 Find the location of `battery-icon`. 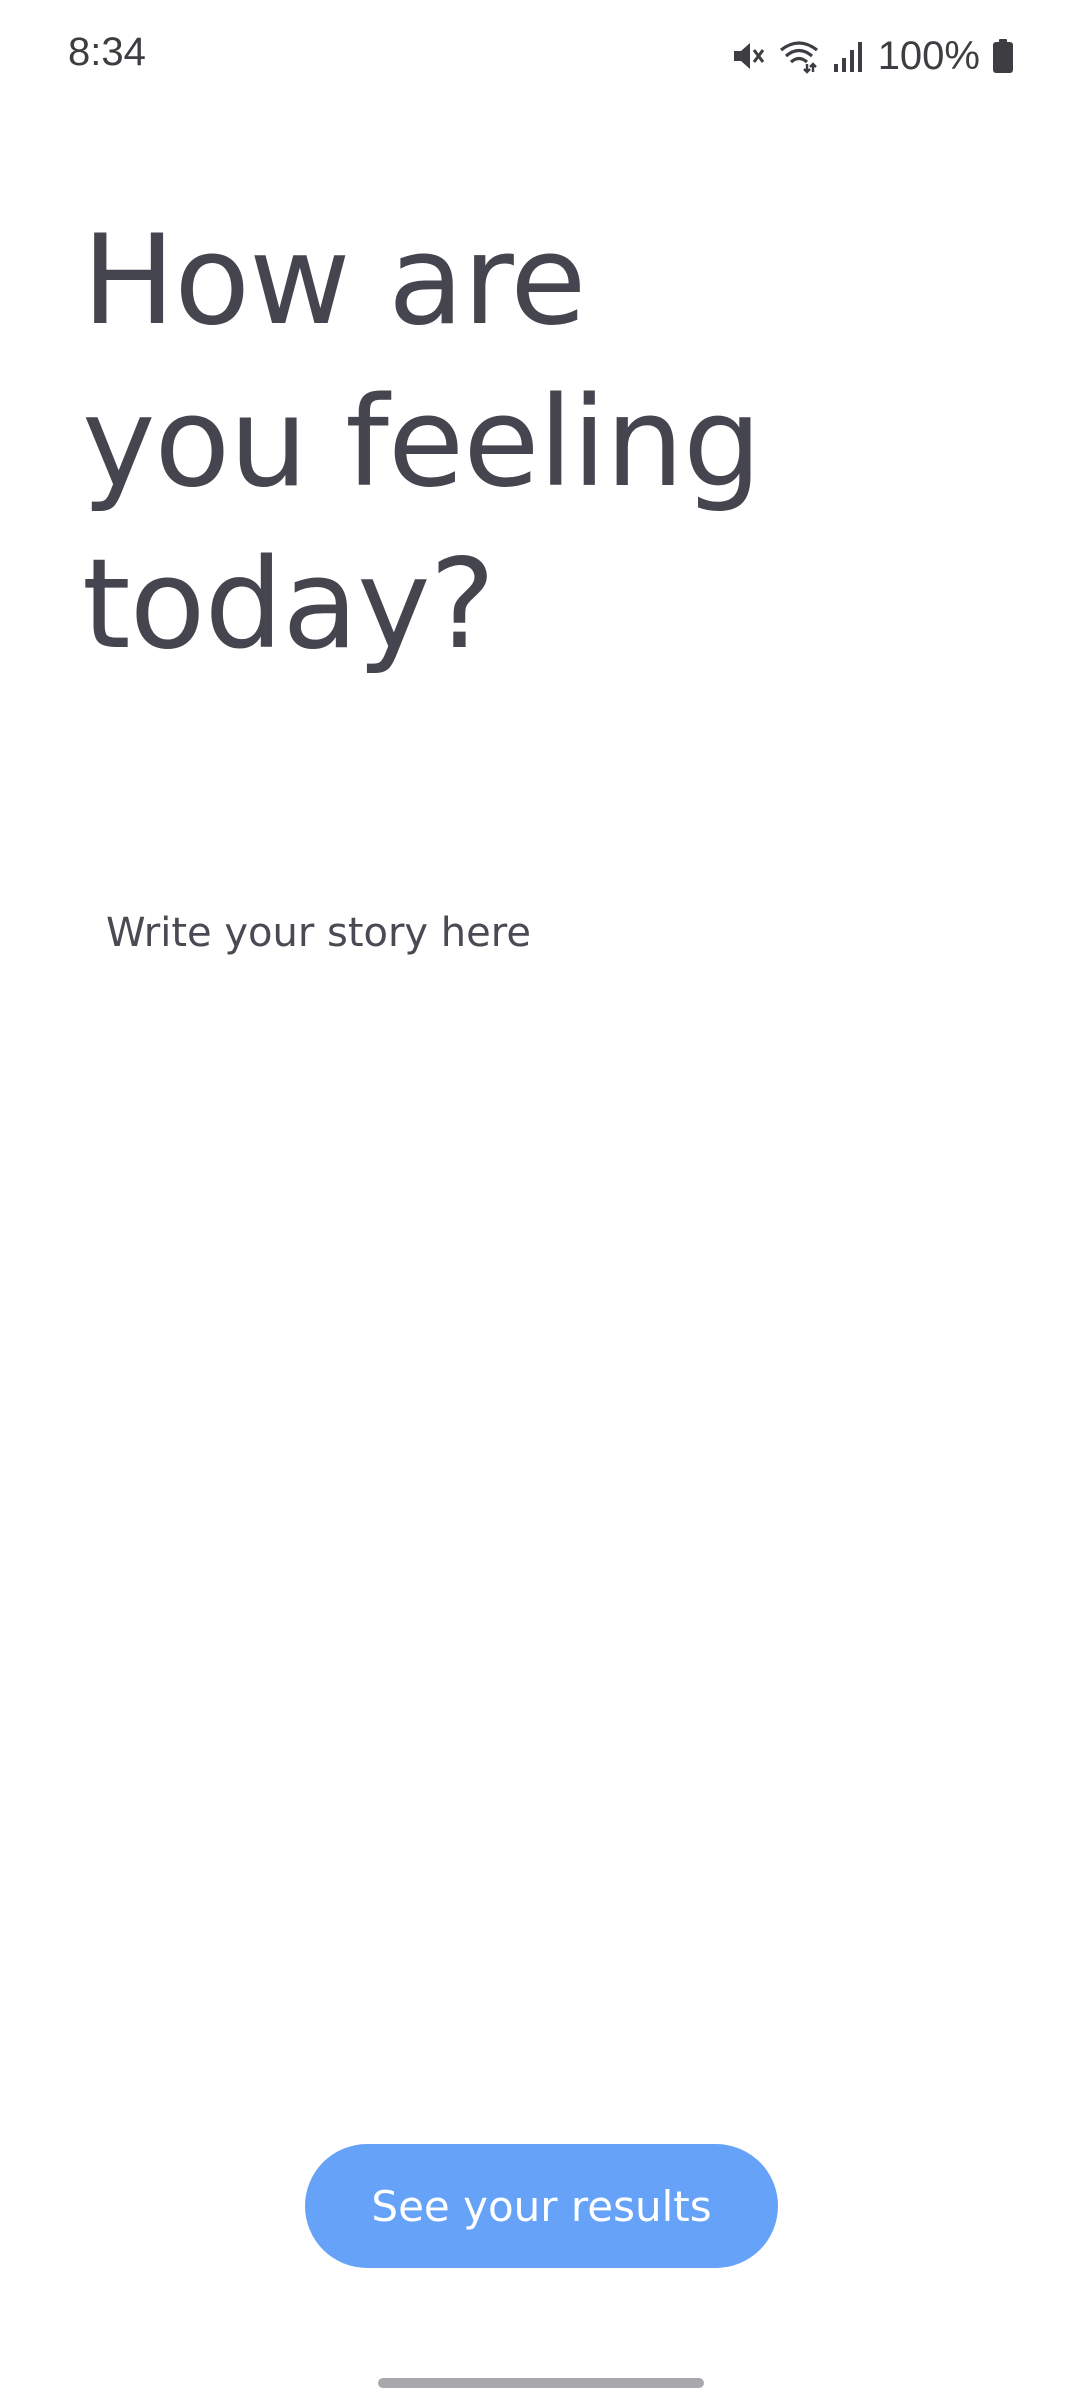

battery-icon is located at coordinates (1003, 56).